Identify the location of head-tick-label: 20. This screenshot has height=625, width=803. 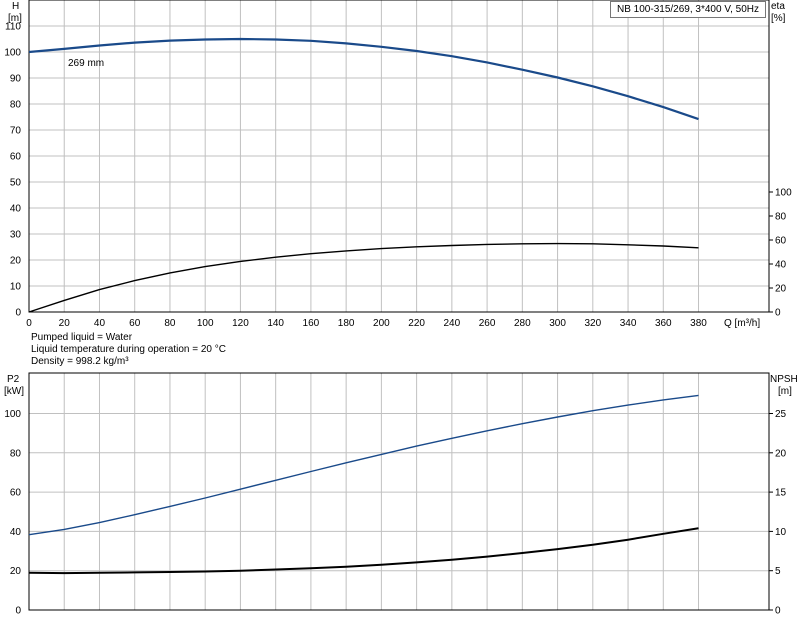
(16, 261).